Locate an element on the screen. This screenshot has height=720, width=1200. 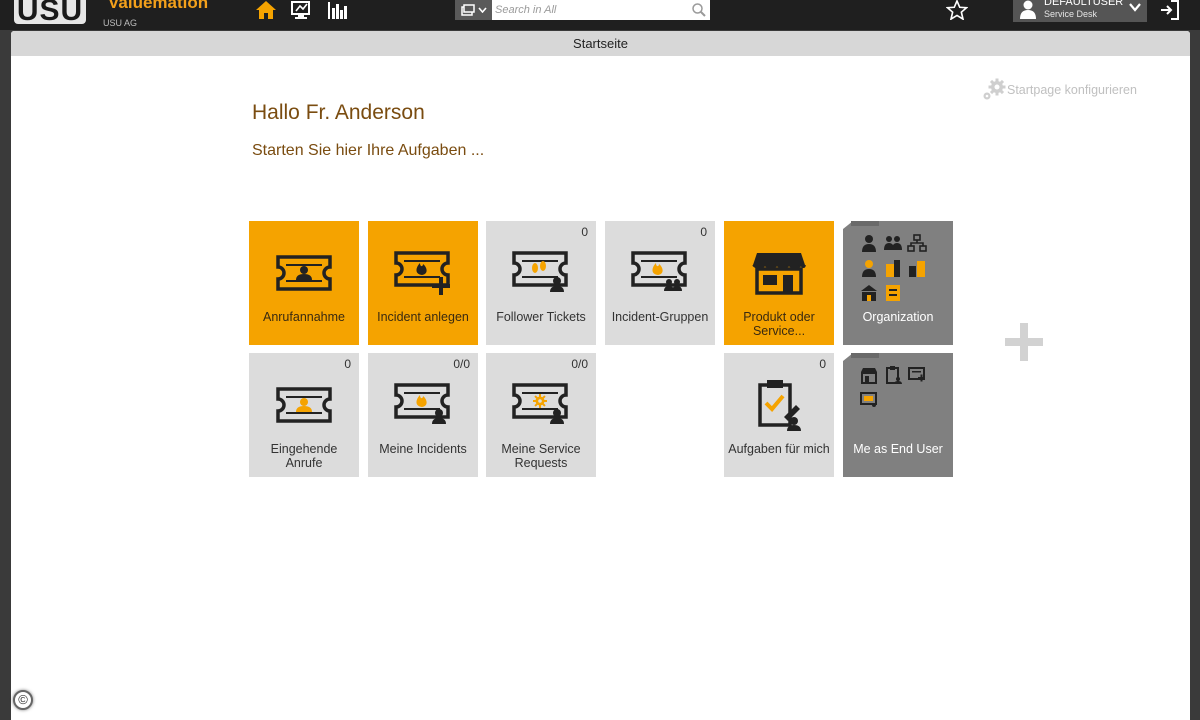
greeting-heading: Hallo Fr. Anderson is located at coordinates (338, 112).